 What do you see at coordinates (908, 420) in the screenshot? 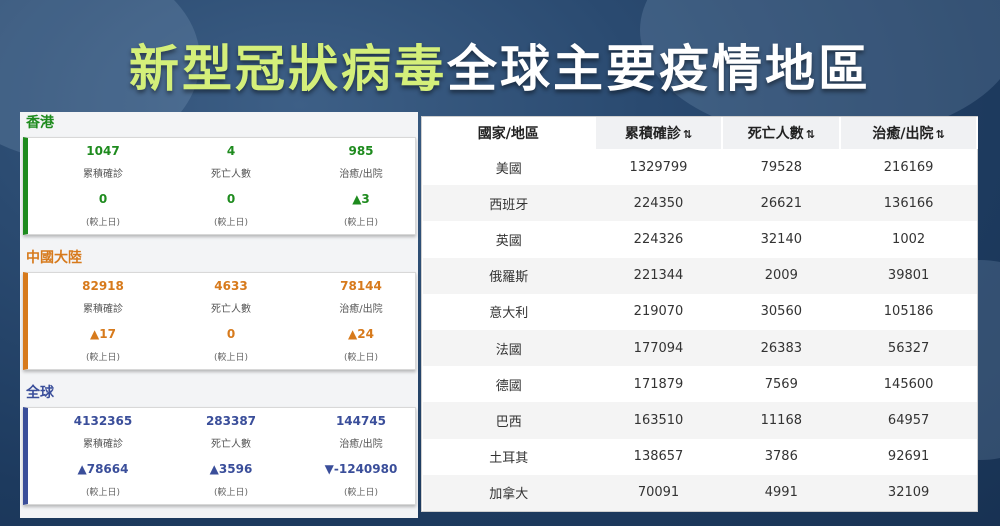
I see `number-cell: 64957` at bounding box center [908, 420].